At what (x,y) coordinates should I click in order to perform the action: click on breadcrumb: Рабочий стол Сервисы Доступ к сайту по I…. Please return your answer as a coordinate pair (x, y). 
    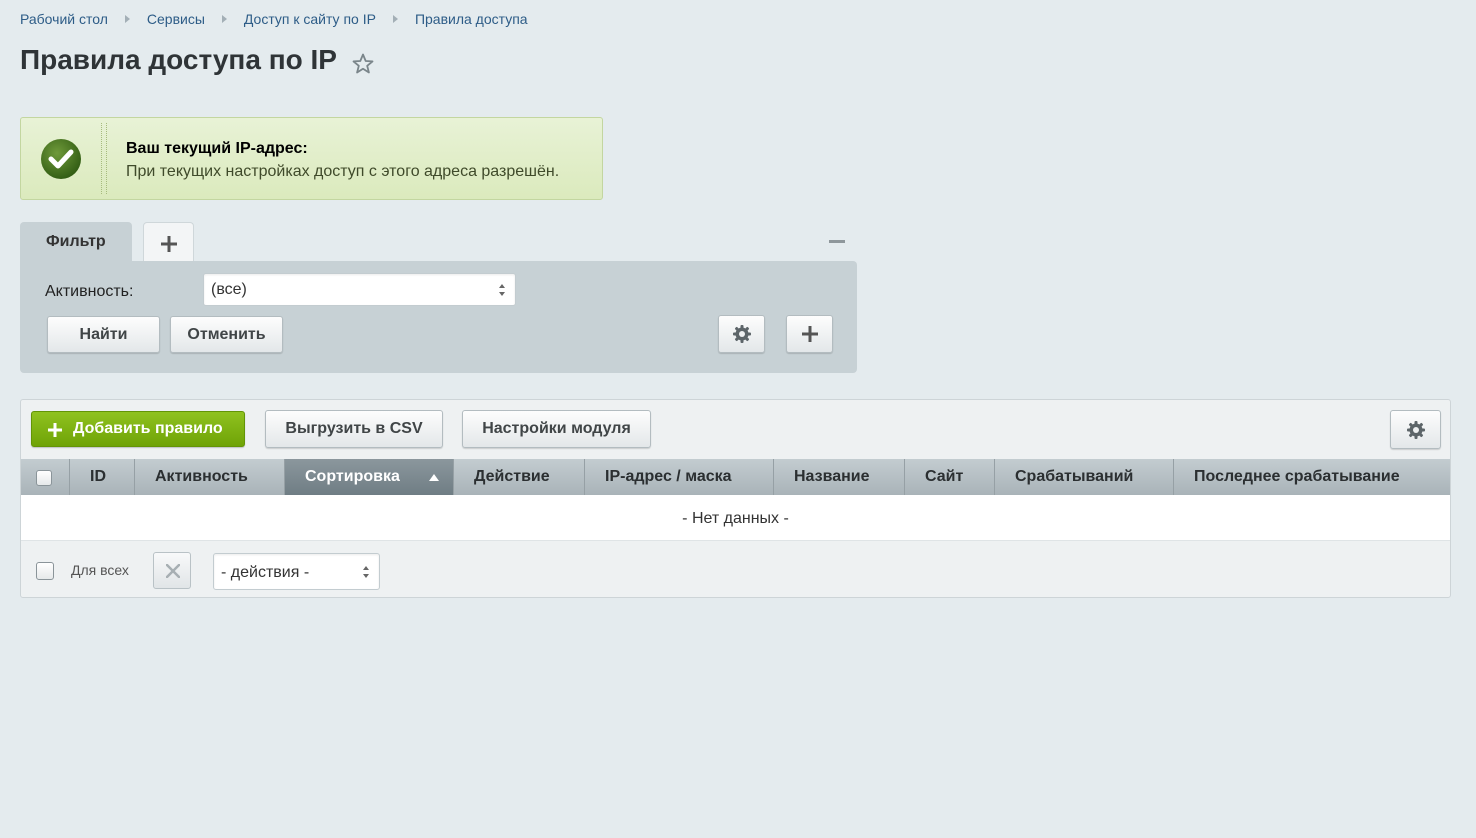
    Looking at the image, I should click on (274, 19).